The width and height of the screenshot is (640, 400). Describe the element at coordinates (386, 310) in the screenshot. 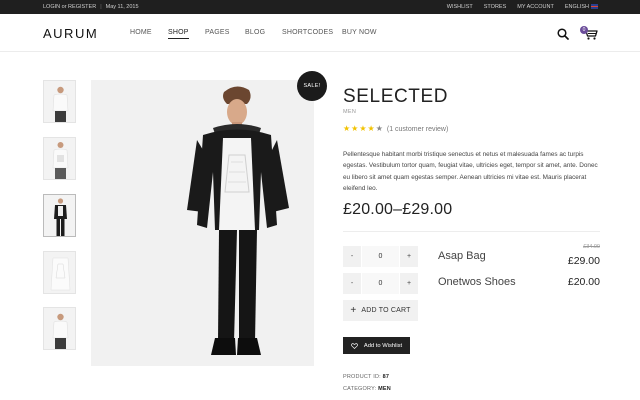

I see `add-to-cart-label: ADD TO CART` at that location.